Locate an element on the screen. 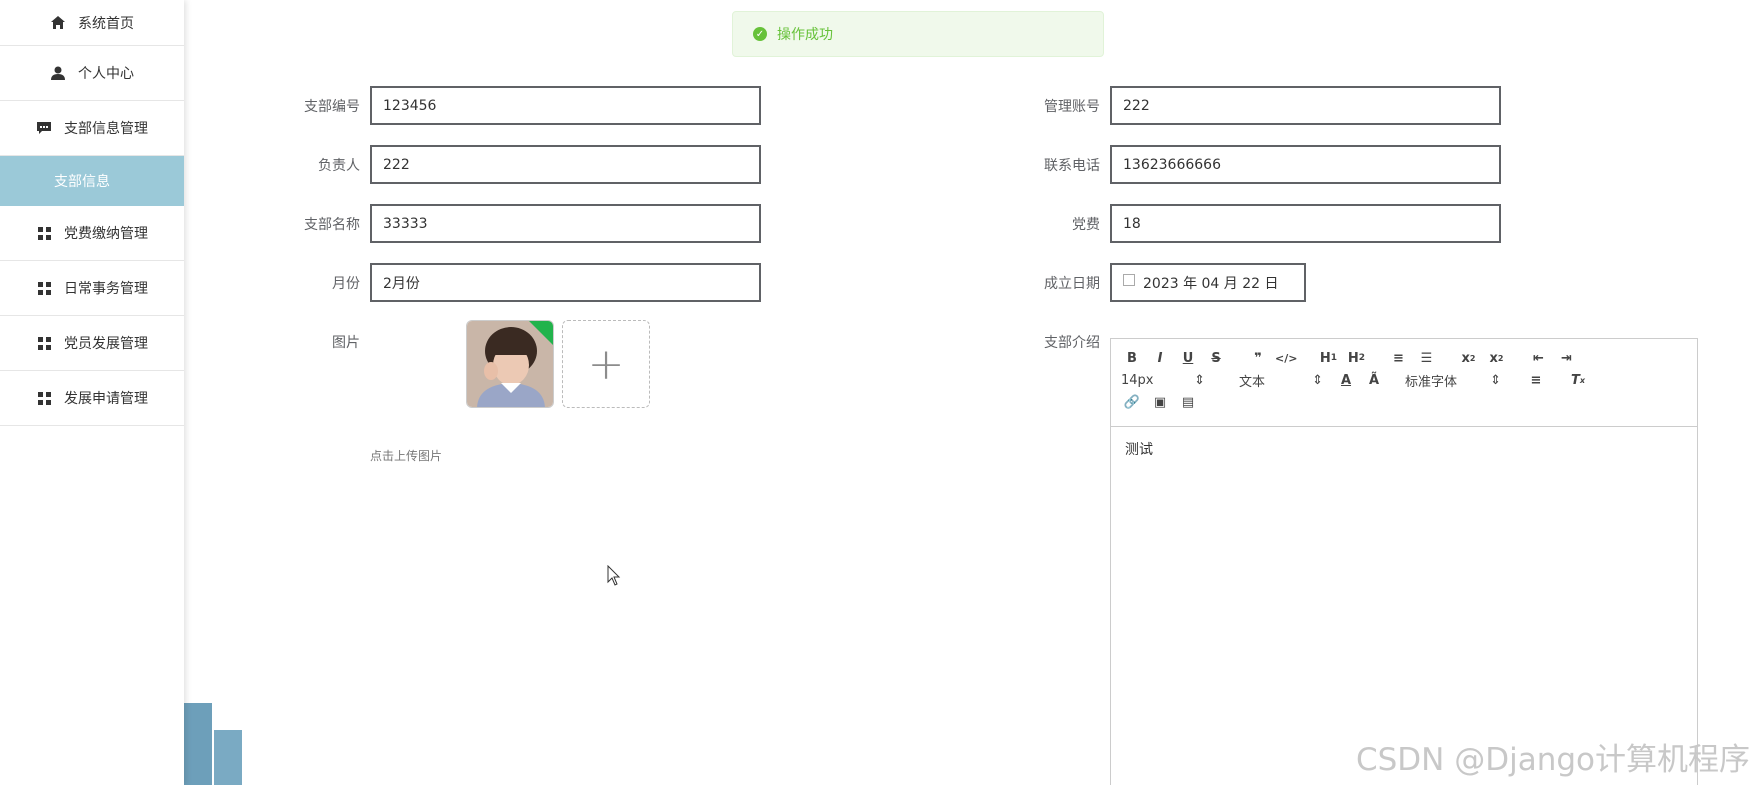 The image size is (1754, 785). sidebar-item-fee-management: 党费缴纳管理 is located at coordinates (92, 233).